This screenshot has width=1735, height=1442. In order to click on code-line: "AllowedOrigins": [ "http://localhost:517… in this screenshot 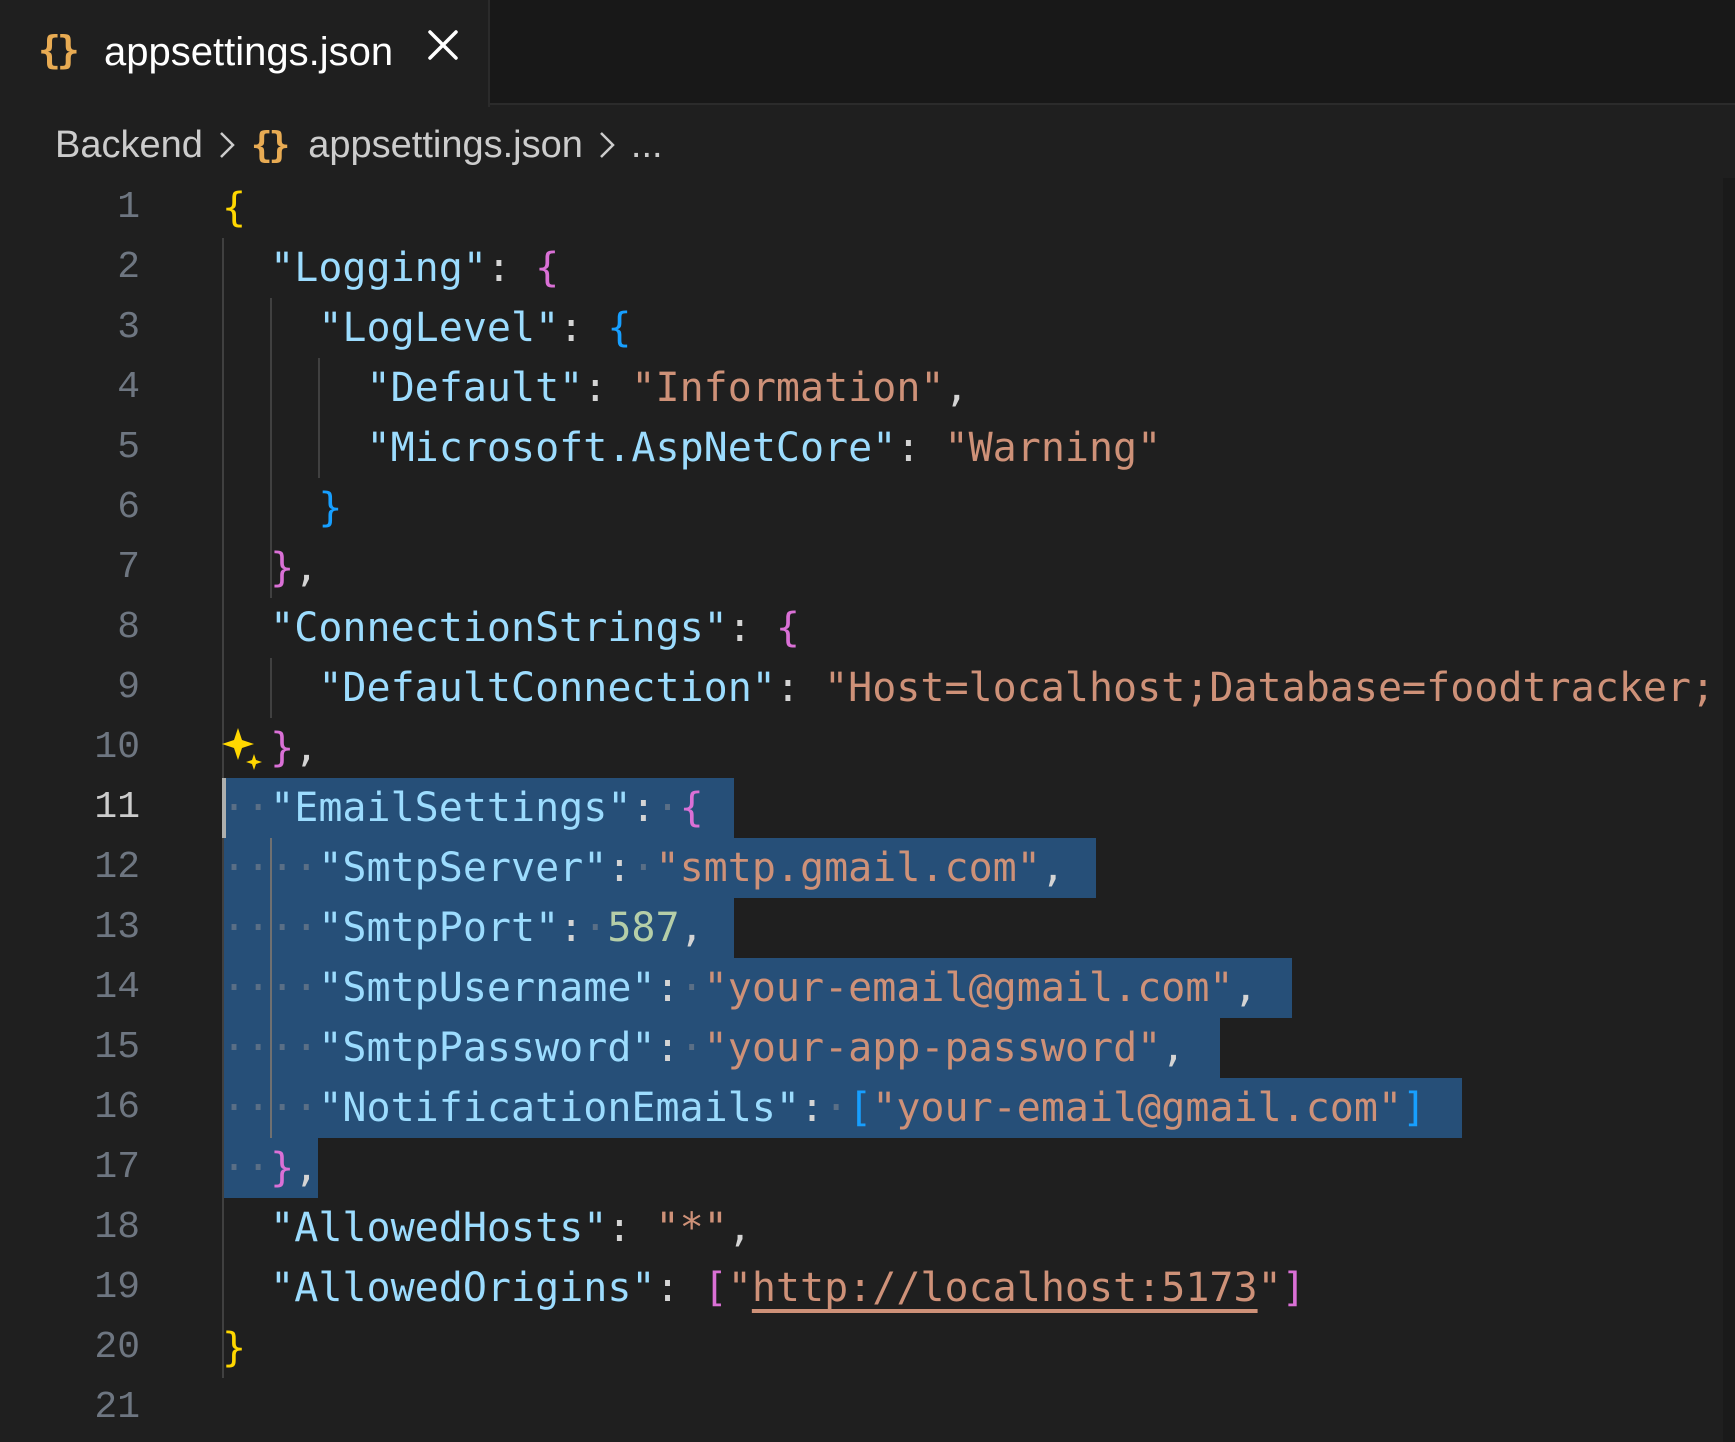, I will do `click(764, 1288)`.